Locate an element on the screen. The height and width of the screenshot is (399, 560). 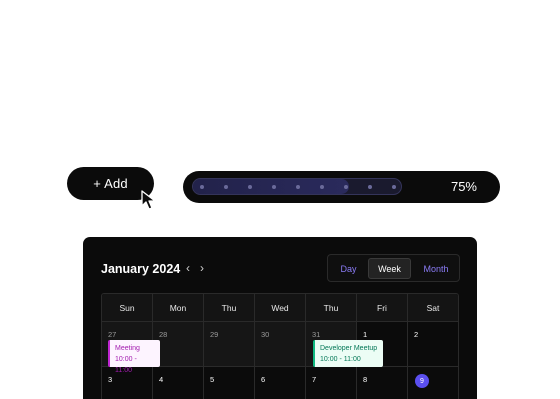
day-cell: 29 is located at coordinates (229, 344).